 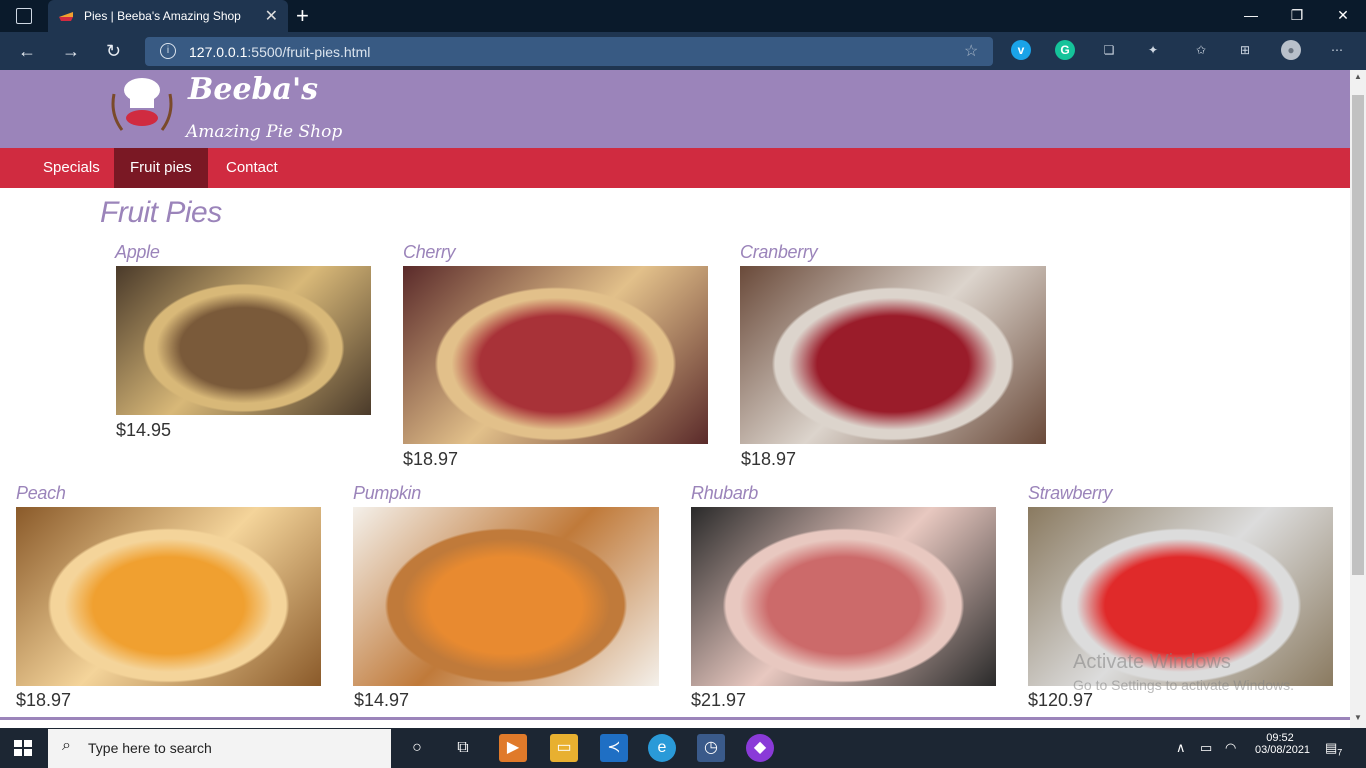 I want to click on pie-price-peach: $18.97, so click(x=44, y=700).